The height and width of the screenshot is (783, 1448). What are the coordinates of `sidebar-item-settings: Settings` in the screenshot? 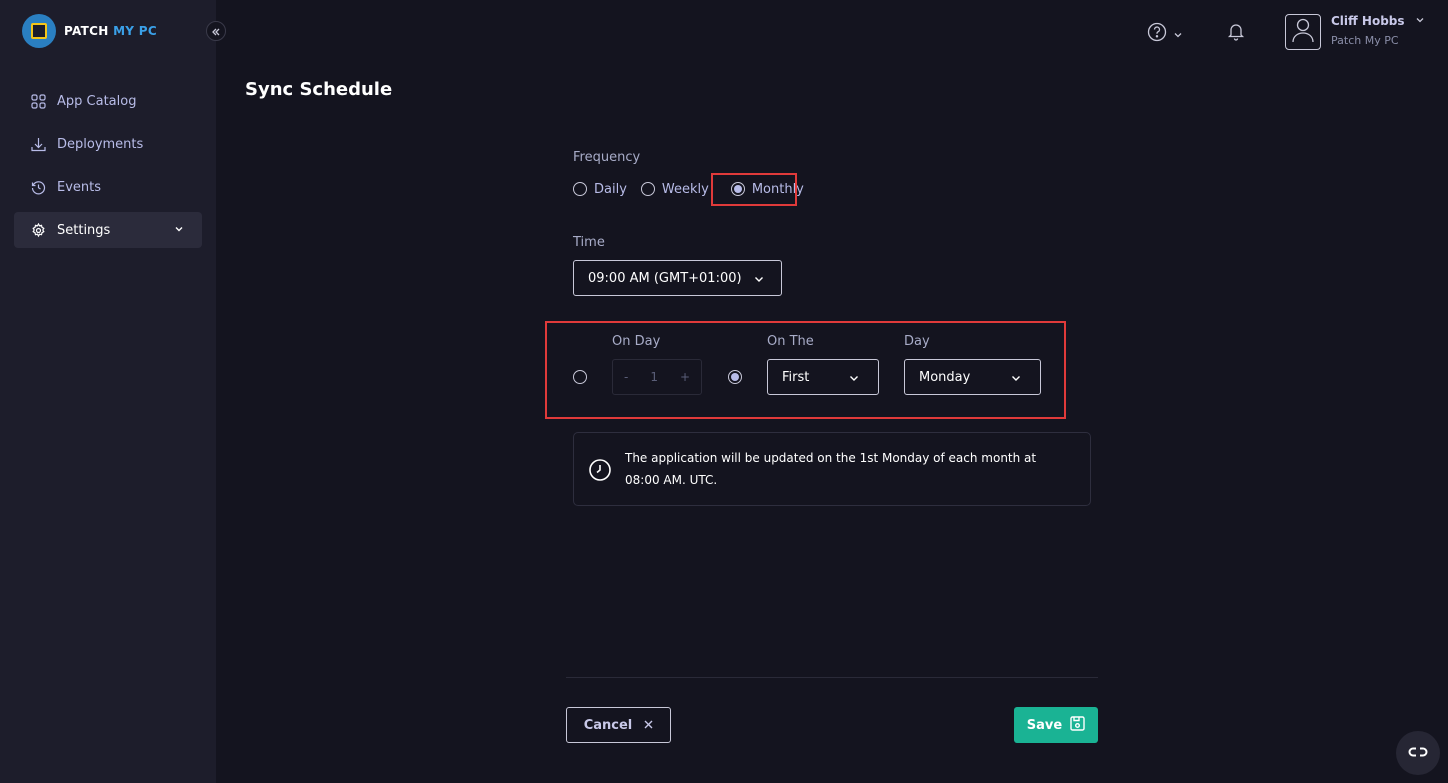 It's located at (108, 230).